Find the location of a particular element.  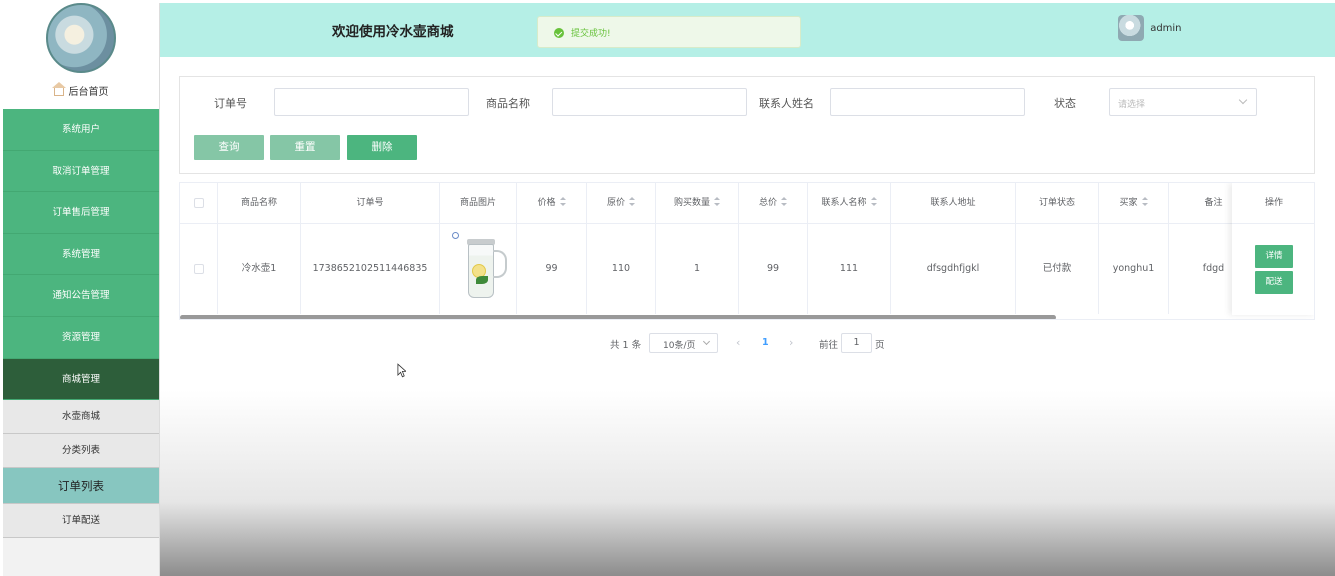

actions-column: 操作 详情 配送 is located at coordinates (1273, 249).